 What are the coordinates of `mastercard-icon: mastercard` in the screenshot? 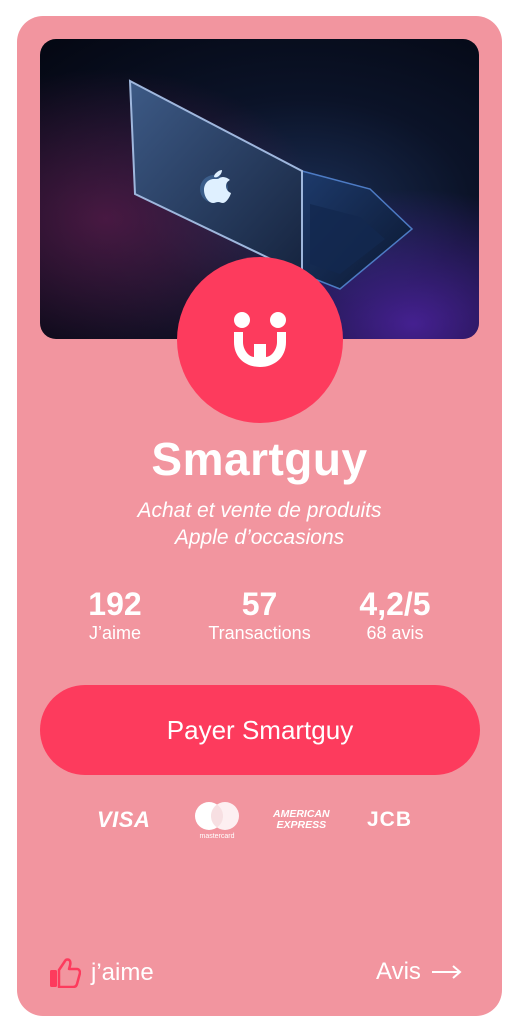 It's located at (217, 821).